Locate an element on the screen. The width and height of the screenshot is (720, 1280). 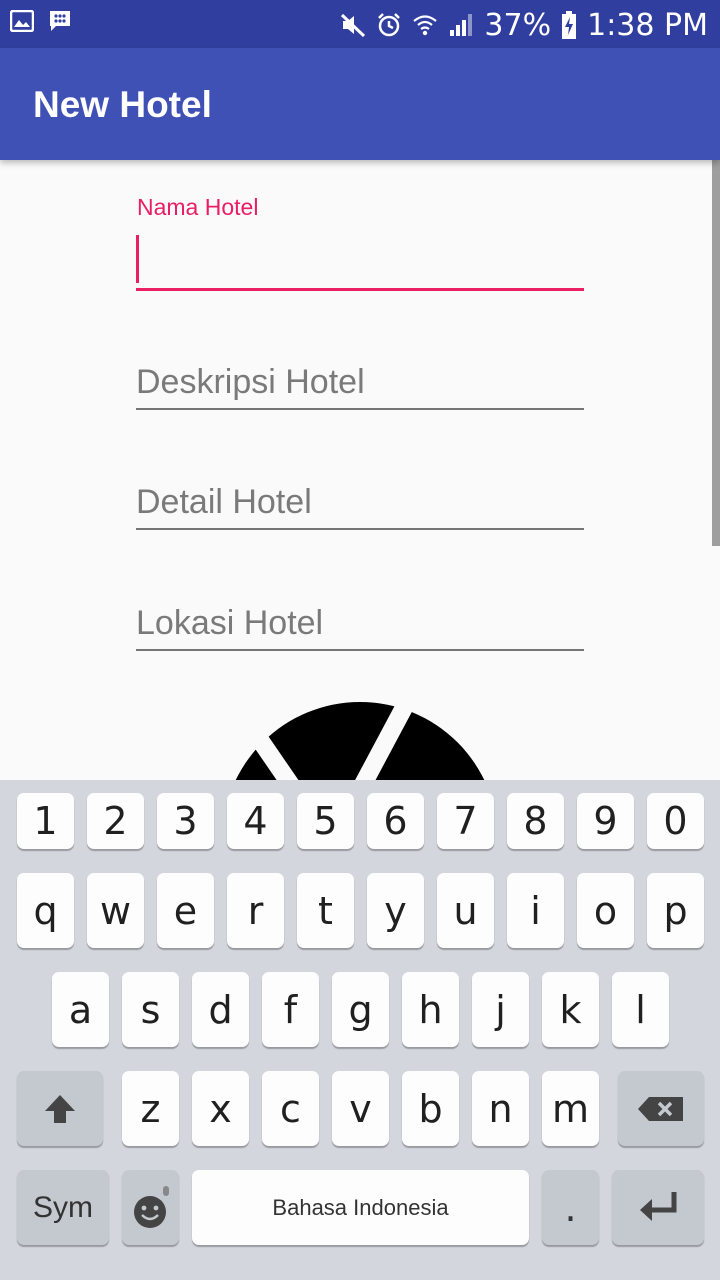
deskripsi-hotel-field is located at coordinates (360, 380).